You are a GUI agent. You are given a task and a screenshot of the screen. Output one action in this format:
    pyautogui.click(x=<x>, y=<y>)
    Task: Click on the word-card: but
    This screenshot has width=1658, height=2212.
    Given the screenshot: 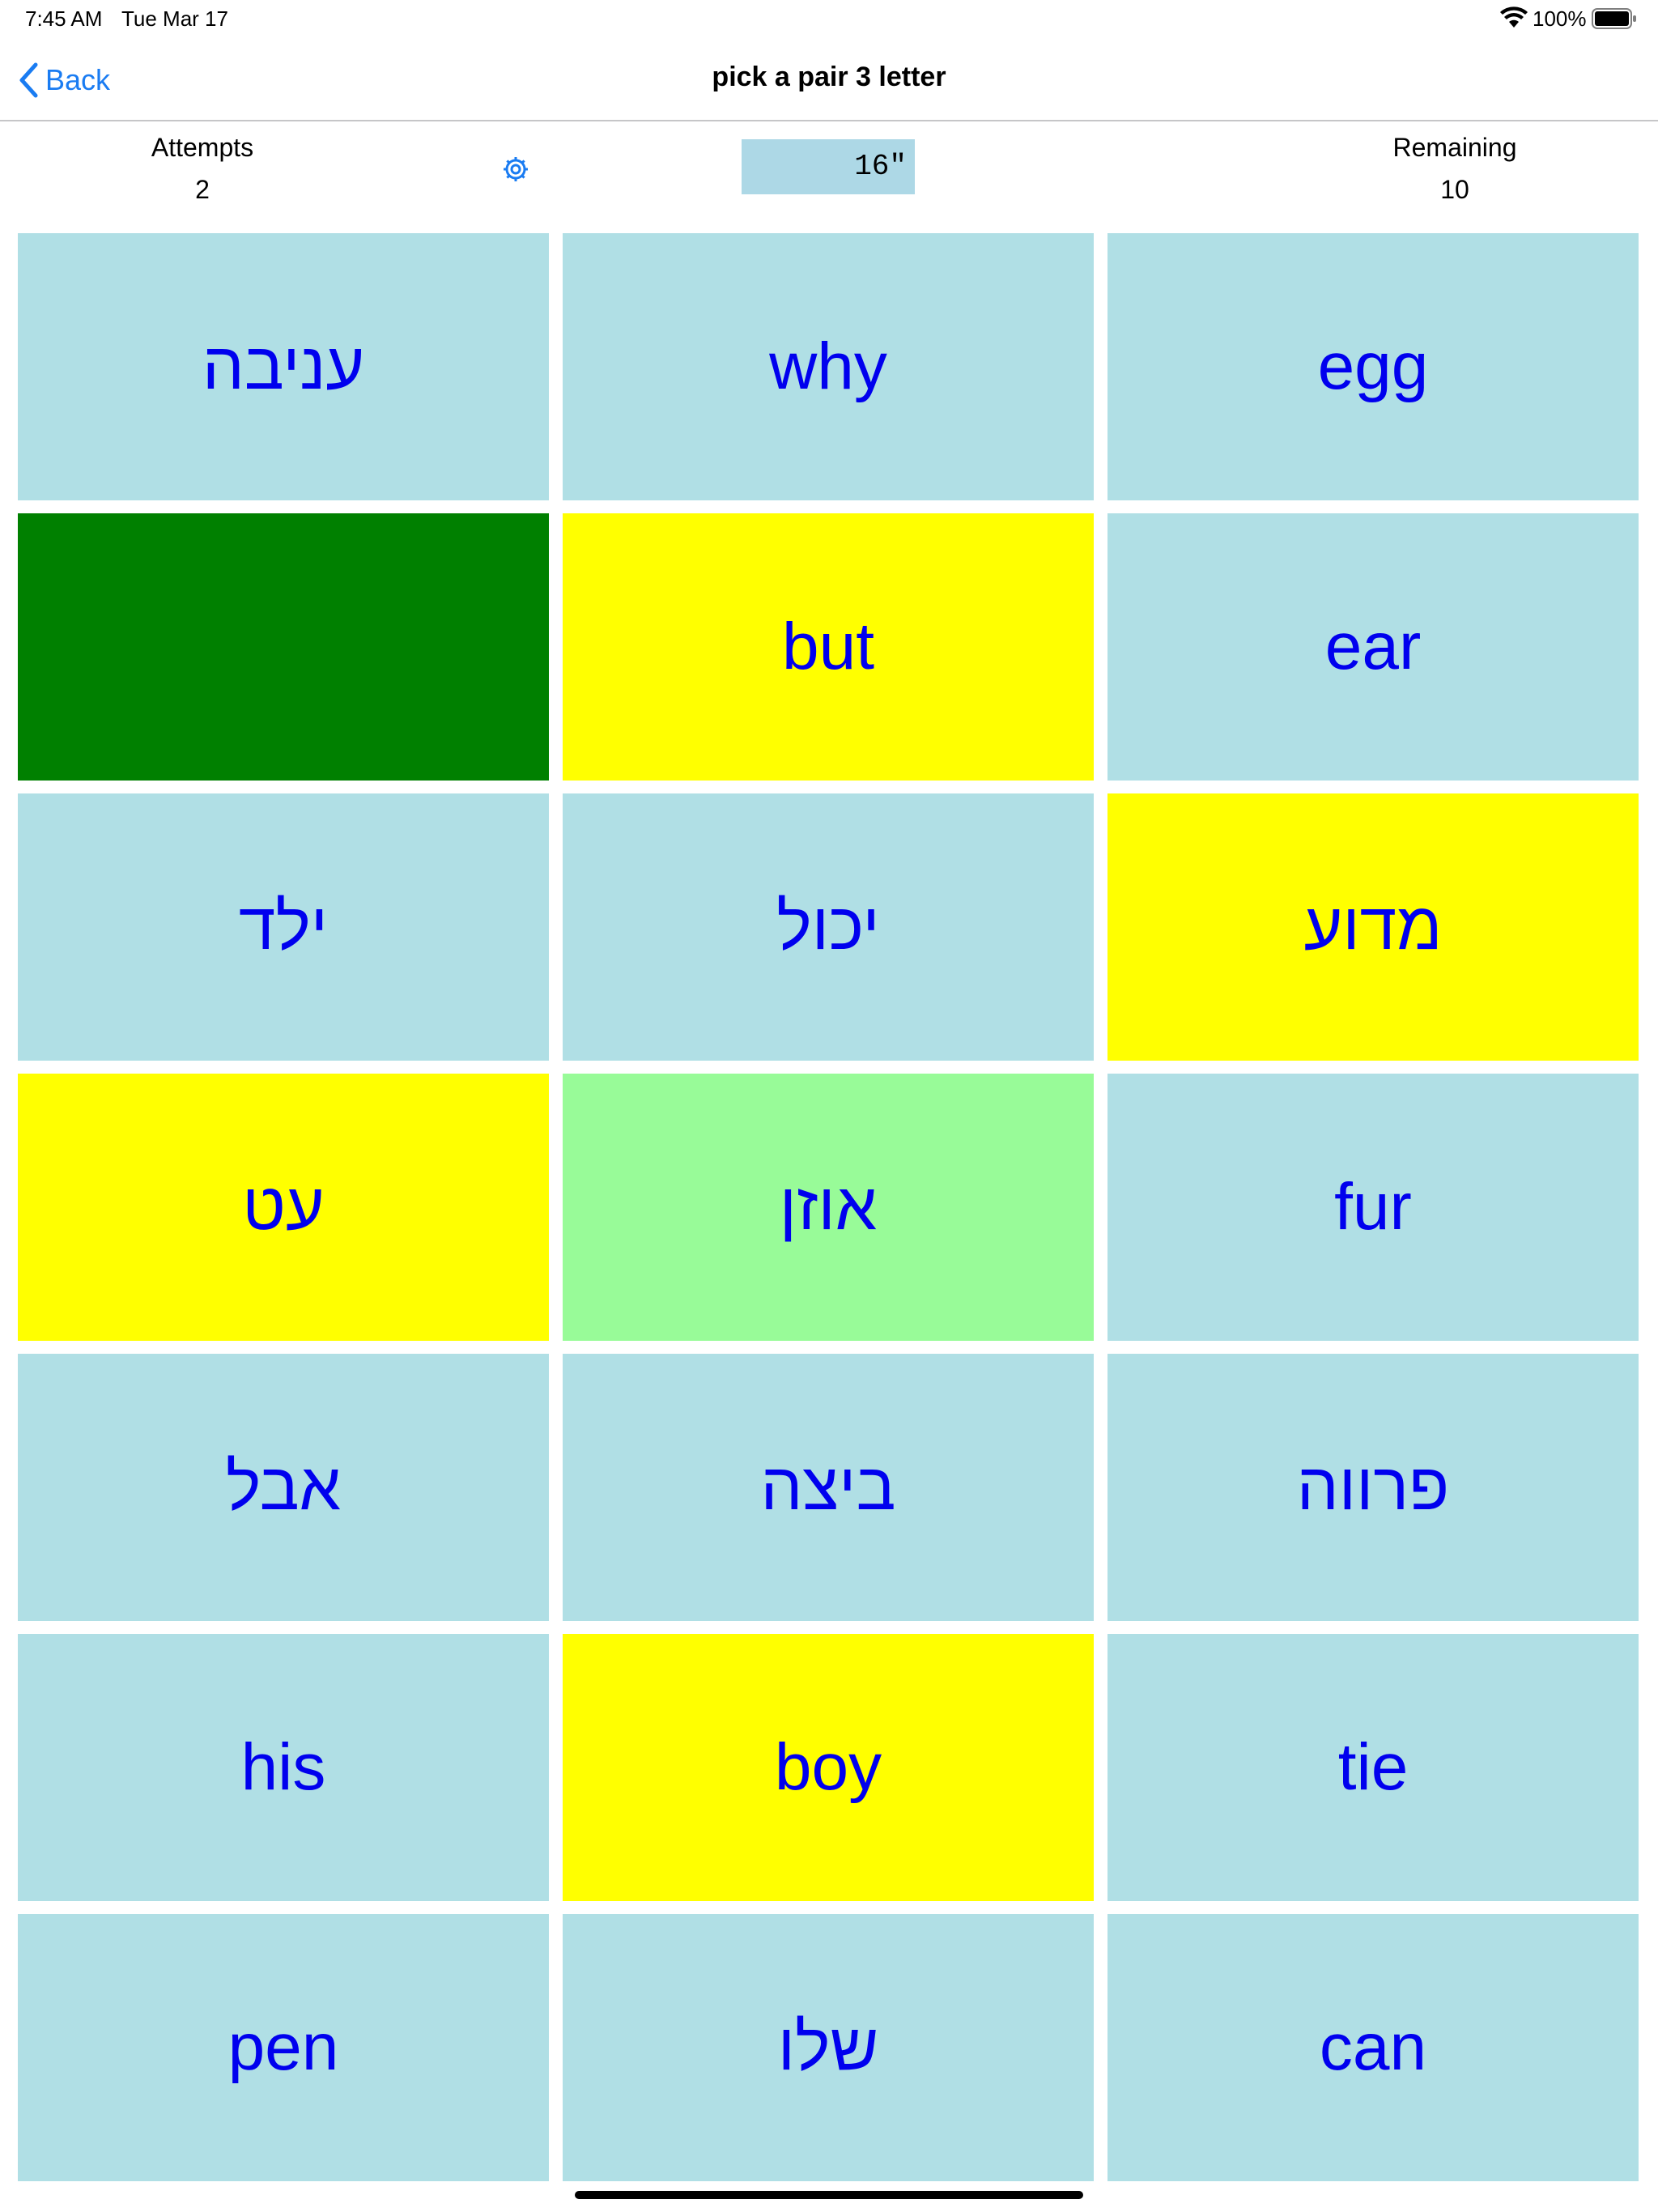 What is the action you would take?
    pyautogui.click(x=828, y=647)
    